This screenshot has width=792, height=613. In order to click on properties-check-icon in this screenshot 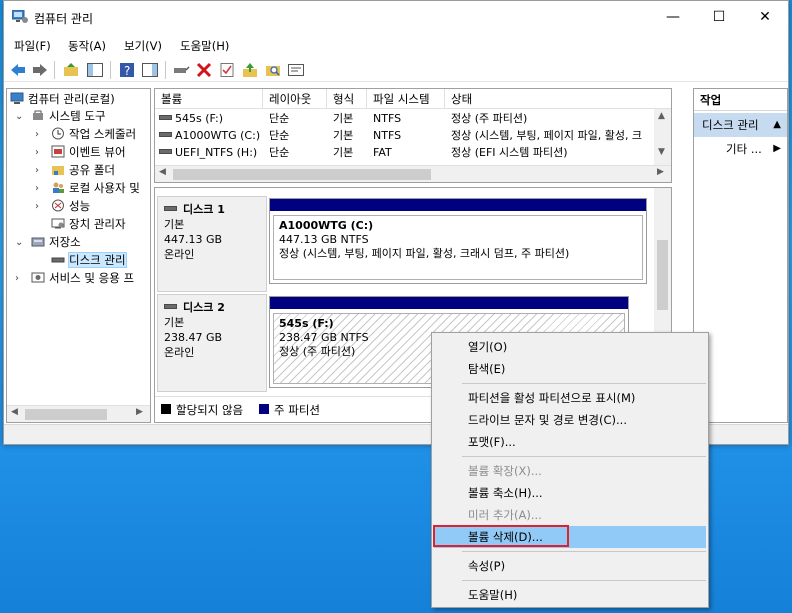, I will do `click(227, 70)`.